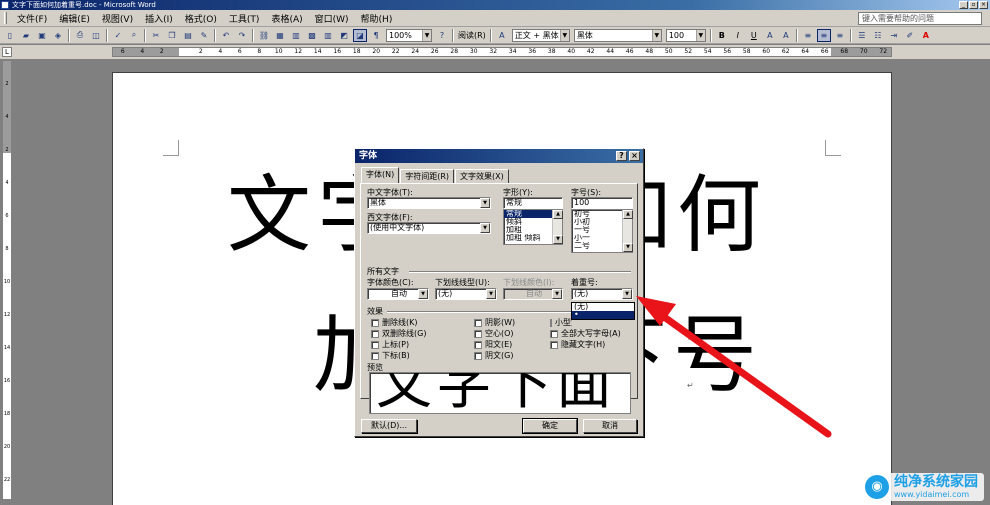 The image size is (990, 505). Describe the element at coordinates (423, 294) in the screenshot. I see `font-color-dropdown-icon: ▼` at that location.